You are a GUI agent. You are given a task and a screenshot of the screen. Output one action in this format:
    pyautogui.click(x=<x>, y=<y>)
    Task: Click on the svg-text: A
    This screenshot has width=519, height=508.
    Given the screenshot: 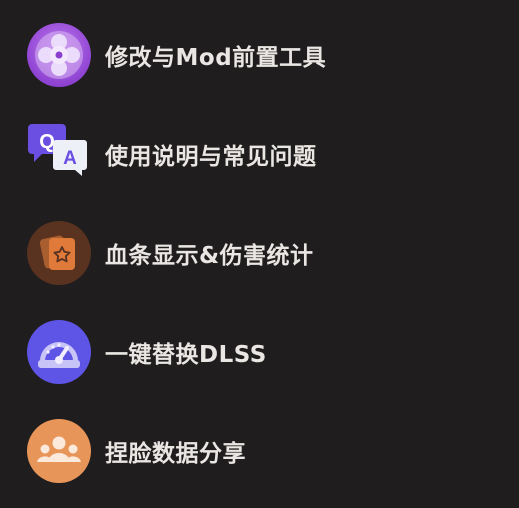 What is the action you would take?
    pyautogui.click(x=70, y=158)
    